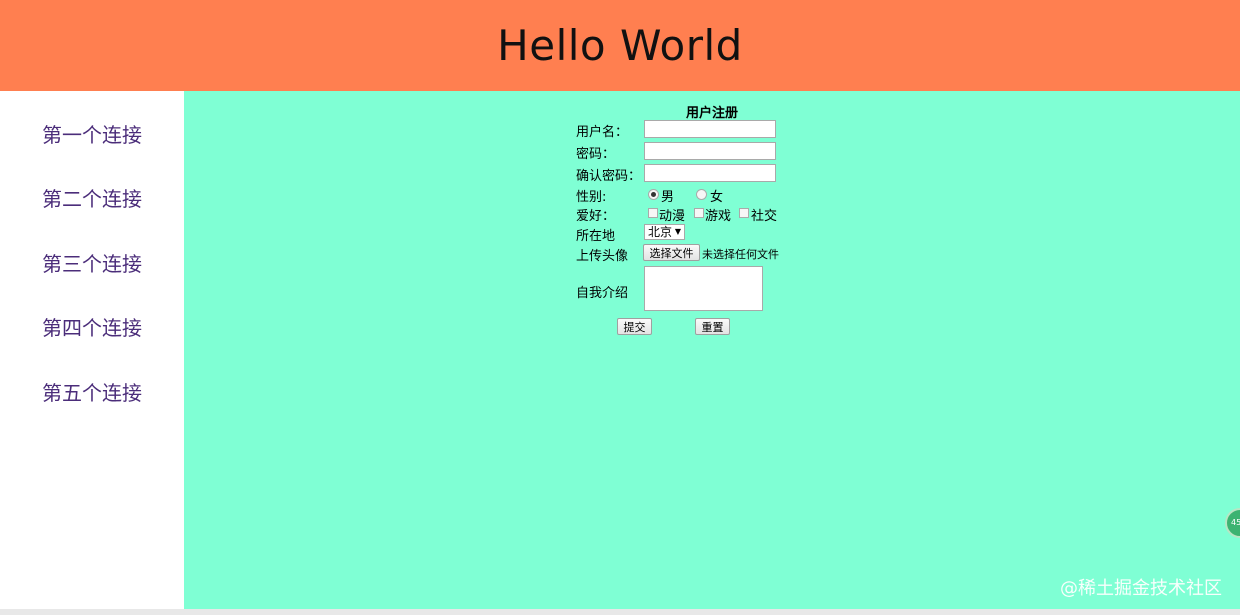 The height and width of the screenshot is (615, 1240). What do you see at coordinates (1141, 588) in the screenshot?
I see `watermark-text: @稀土掘金技术社区` at bounding box center [1141, 588].